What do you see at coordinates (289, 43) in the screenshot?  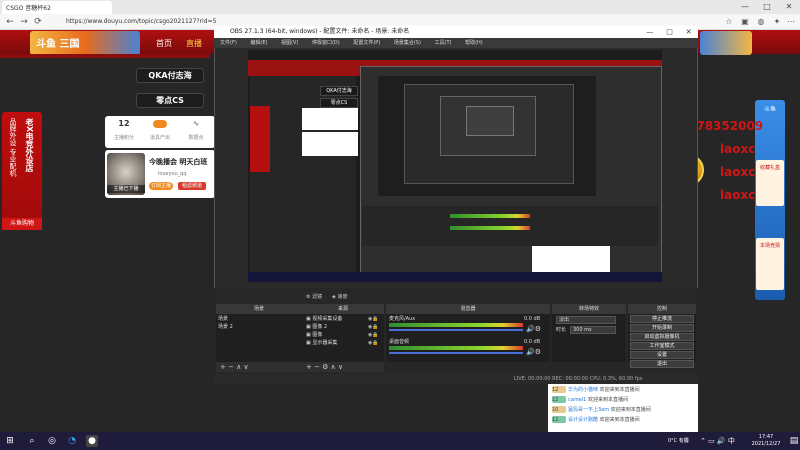 I see `menu-view: 视图(V)` at bounding box center [289, 43].